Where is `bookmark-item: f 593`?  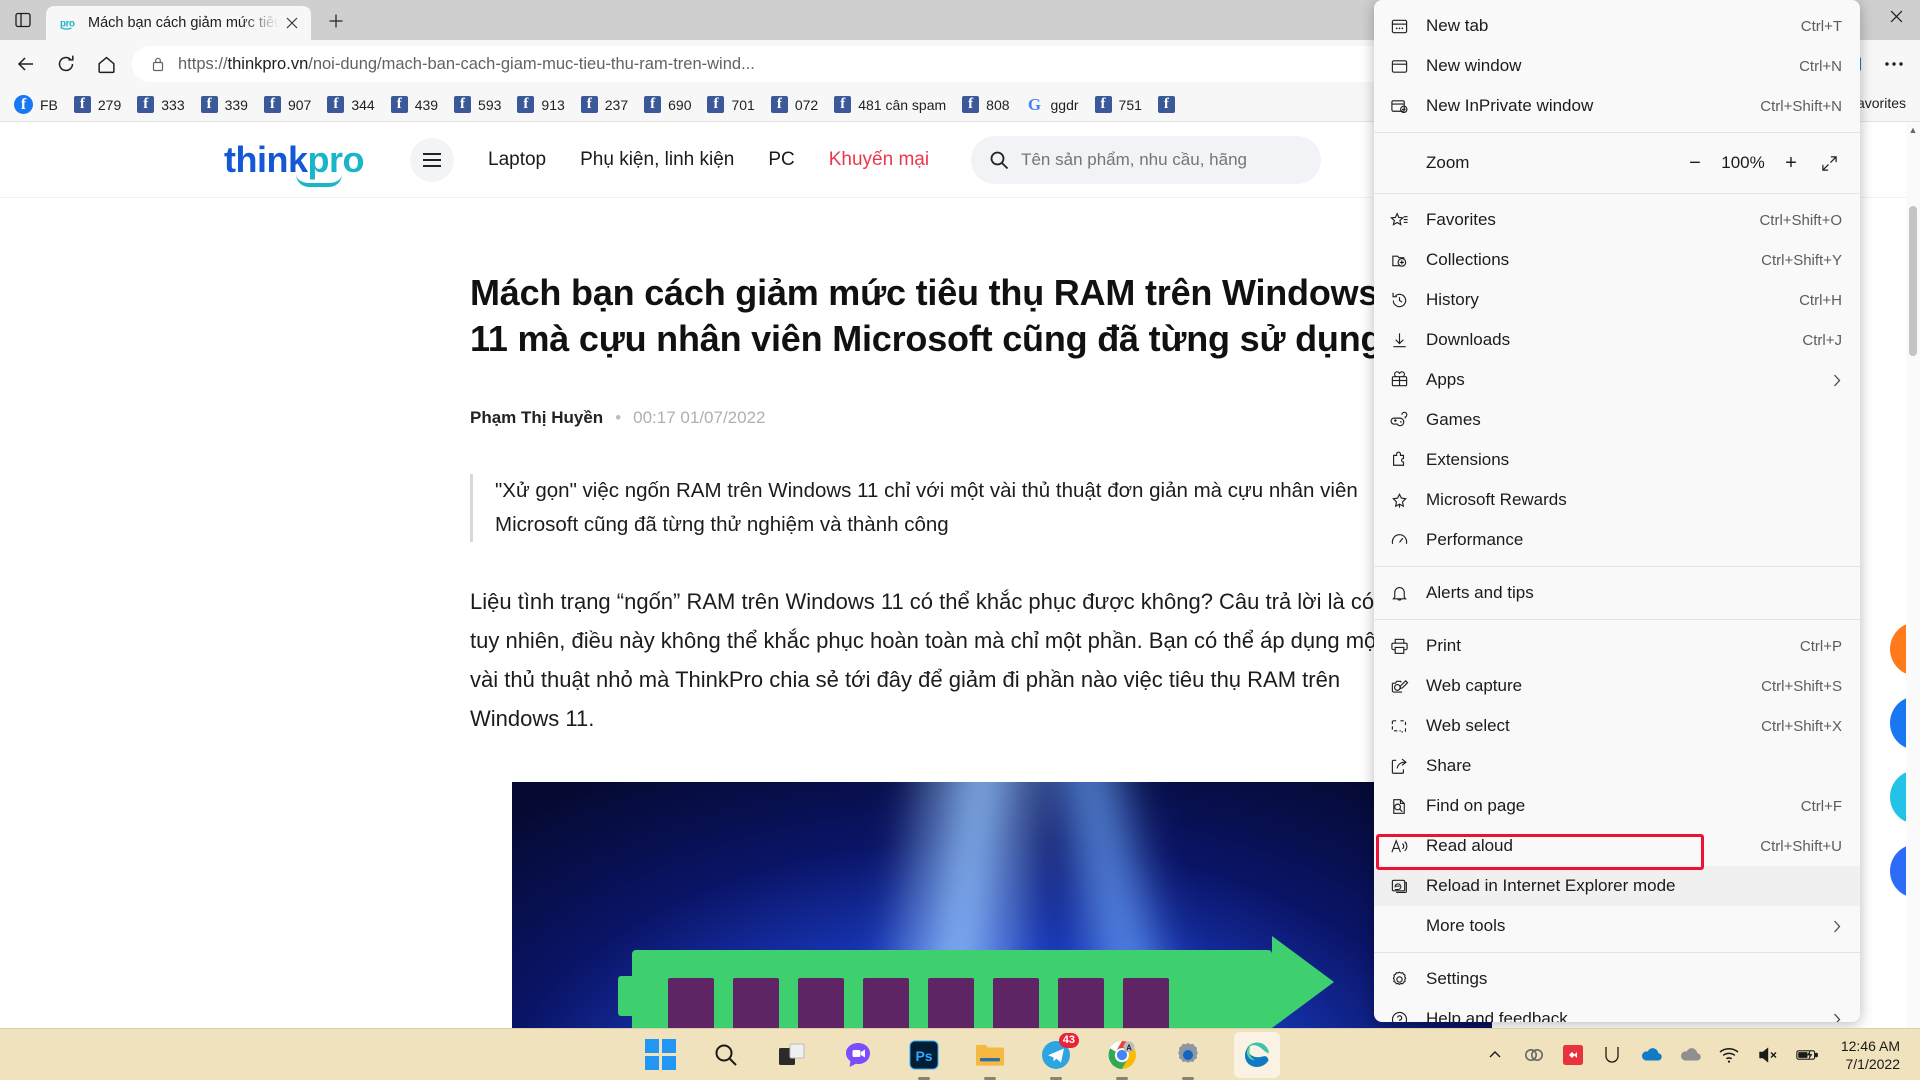
bookmark-item: f 593 is located at coordinates (477, 105).